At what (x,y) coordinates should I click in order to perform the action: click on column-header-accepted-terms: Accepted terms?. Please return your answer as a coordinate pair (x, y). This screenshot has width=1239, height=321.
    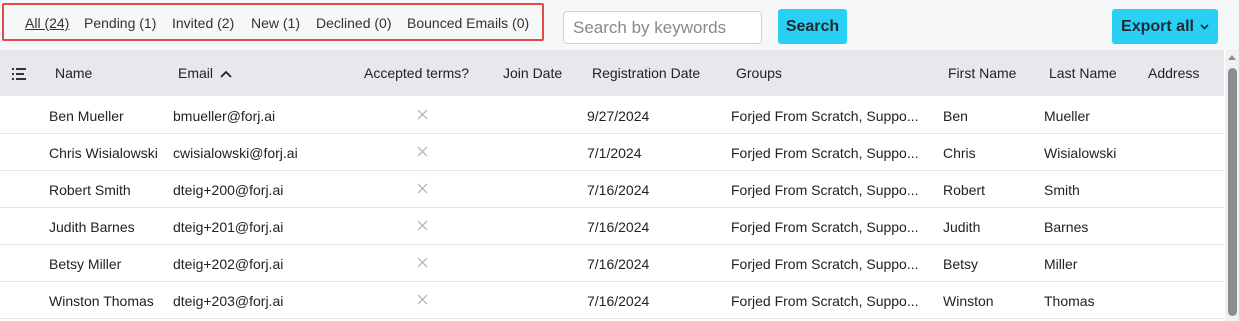
    Looking at the image, I should click on (416, 73).